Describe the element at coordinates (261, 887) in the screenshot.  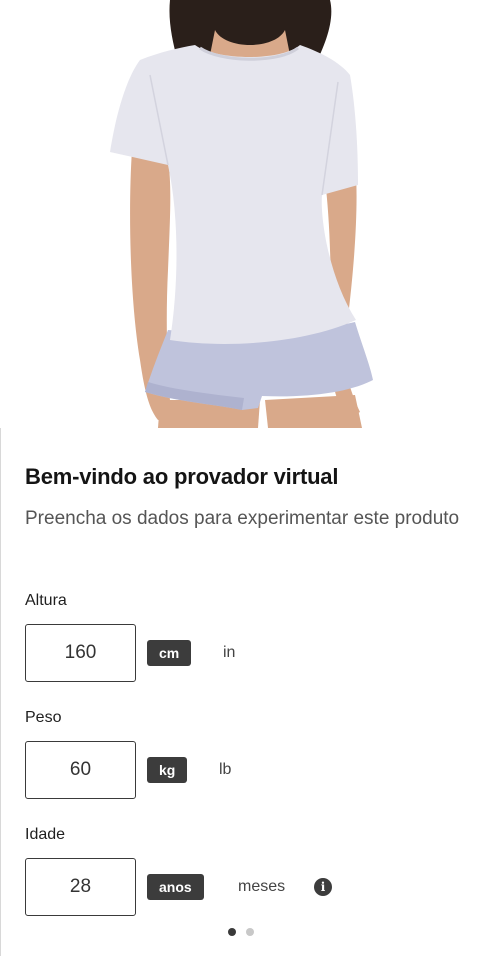
I see `age-unit-months-toggle: meses` at that location.